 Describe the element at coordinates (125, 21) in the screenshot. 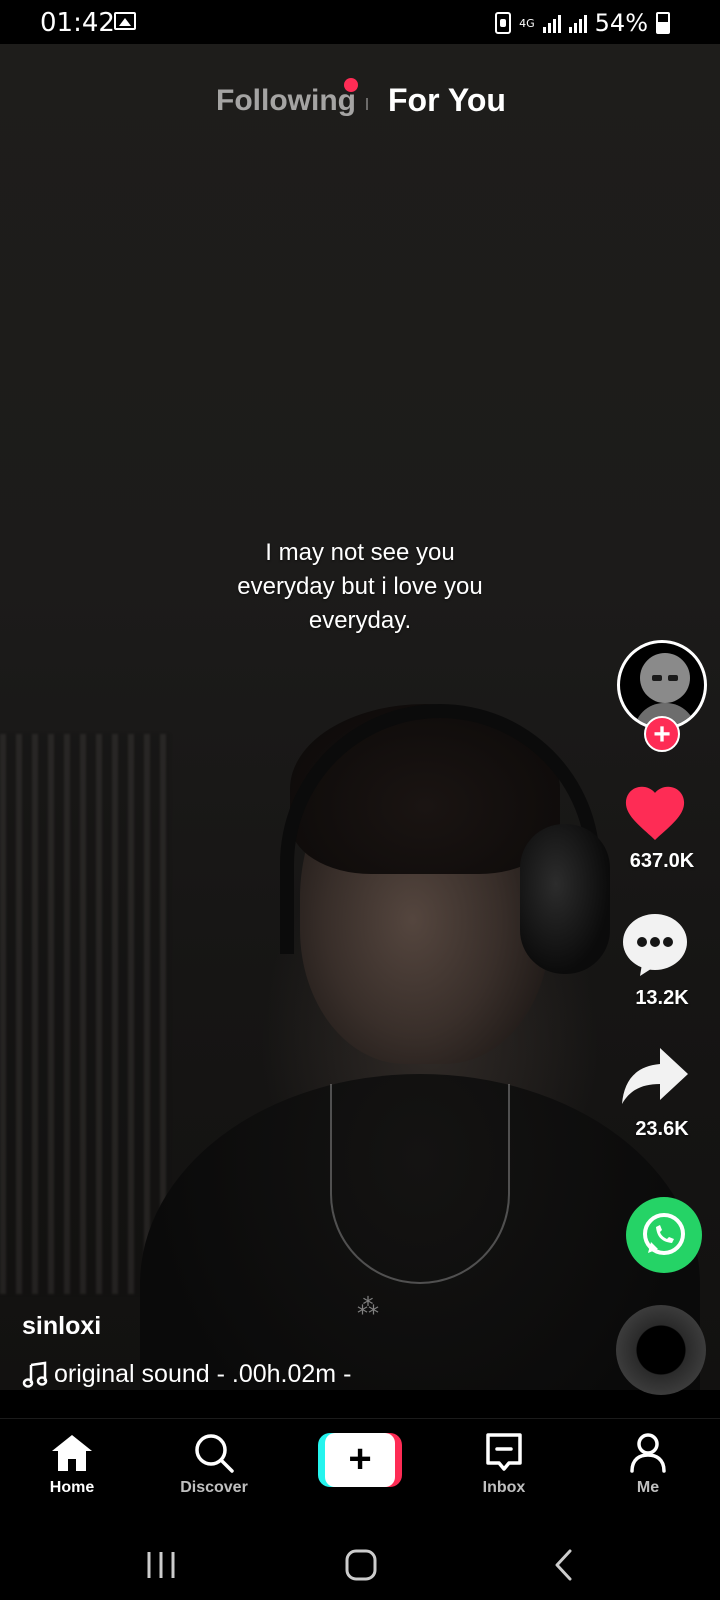

I see `image-icon` at that location.